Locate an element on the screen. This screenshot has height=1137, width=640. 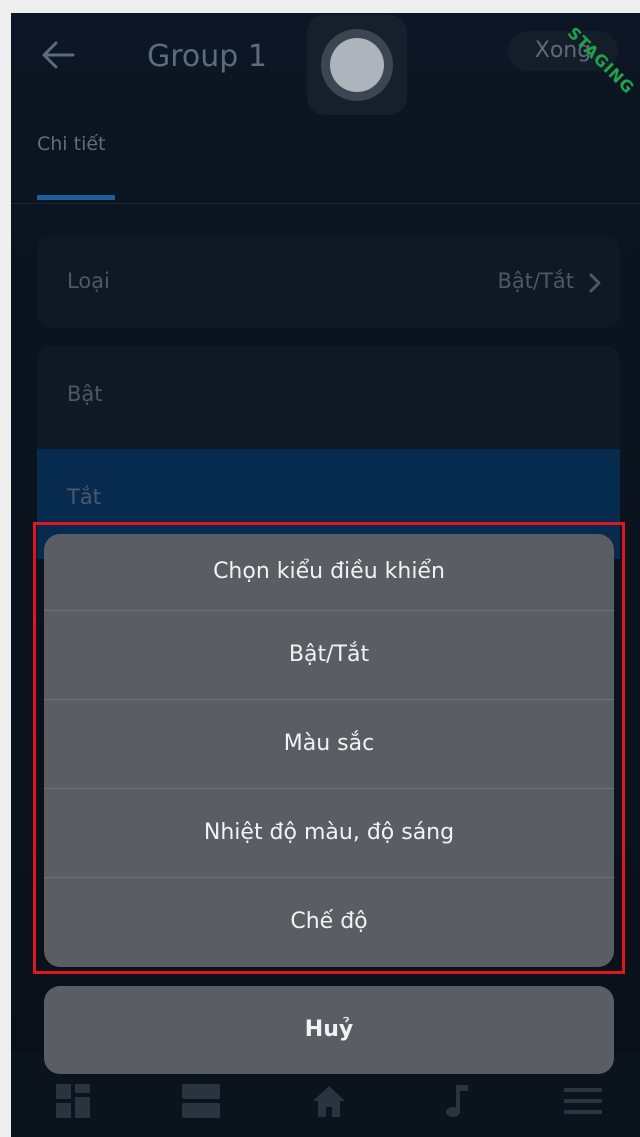
action-sheet-title: Chọn kiểu điều khiển is located at coordinates (329, 572).